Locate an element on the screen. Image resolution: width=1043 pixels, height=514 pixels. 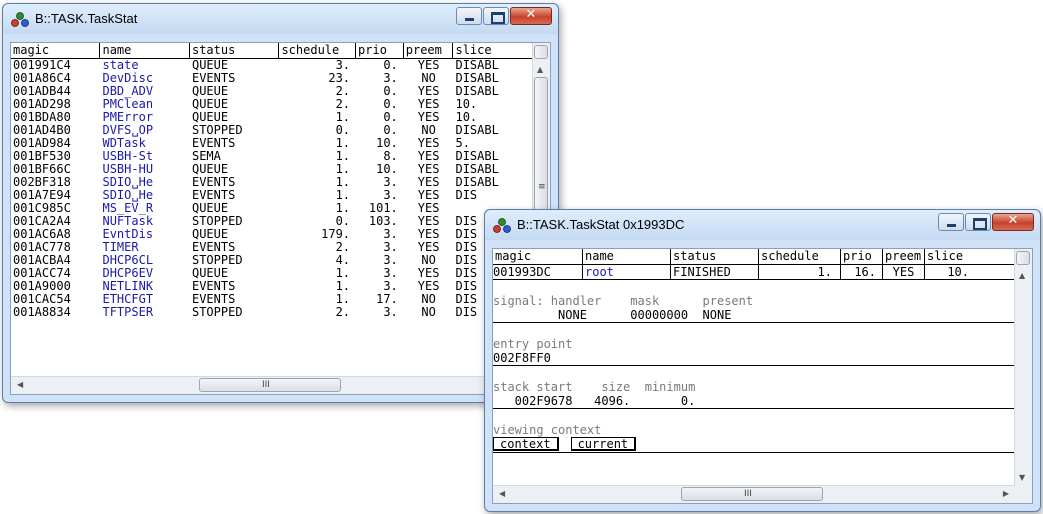
title-bar: B::TASK.TaskStat 0x1993DC ✕ is located at coordinates (762, 225).